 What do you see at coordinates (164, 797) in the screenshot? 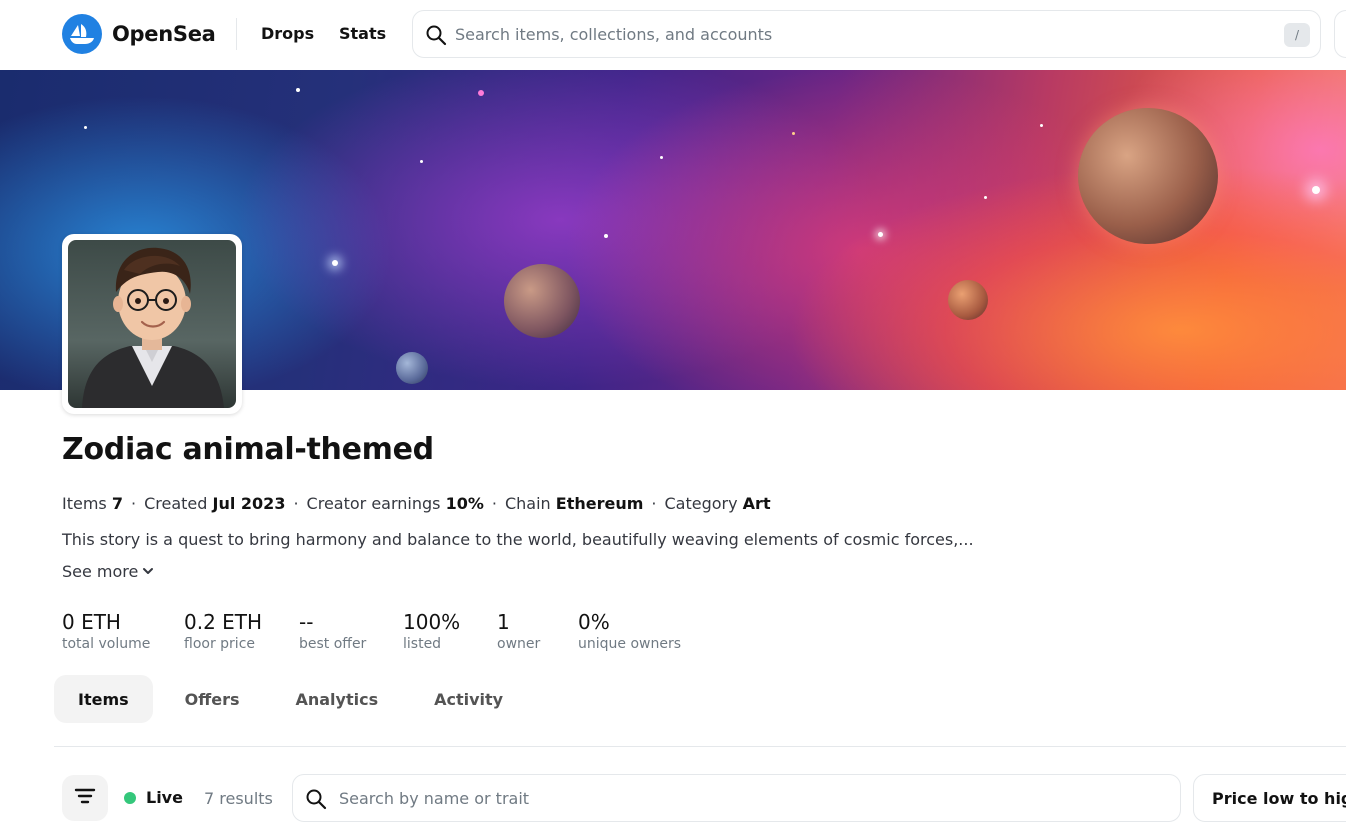
I see `live-label: Live` at bounding box center [164, 797].